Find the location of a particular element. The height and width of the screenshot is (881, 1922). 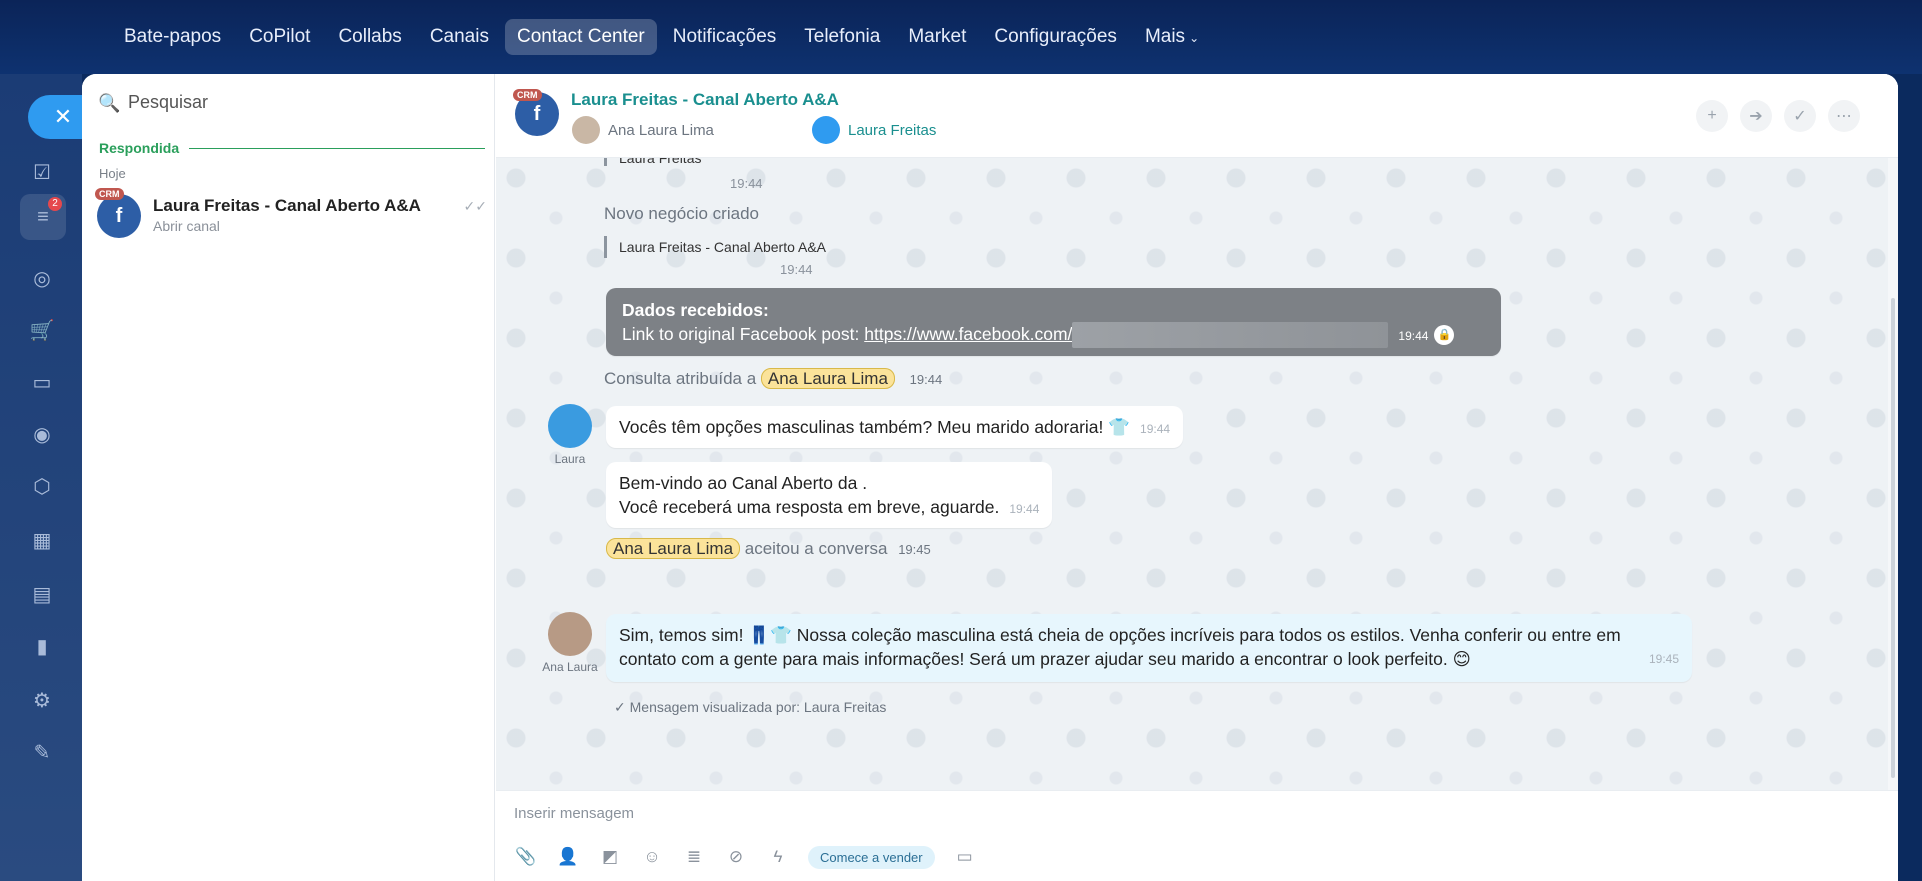

sender-name: Ana Laura is located at coordinates (570, 667).